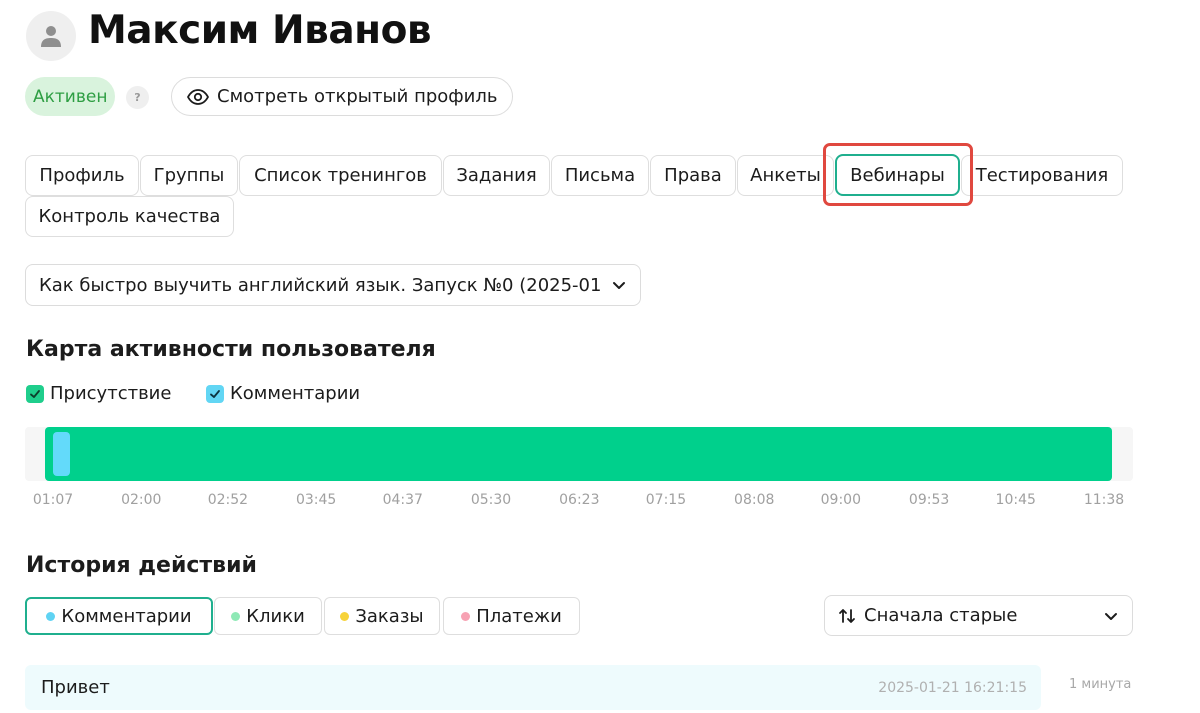 The width and height of the screenshot is (1200, 713). I want to click on time-tick-label: 02:52, so click(228, 500).